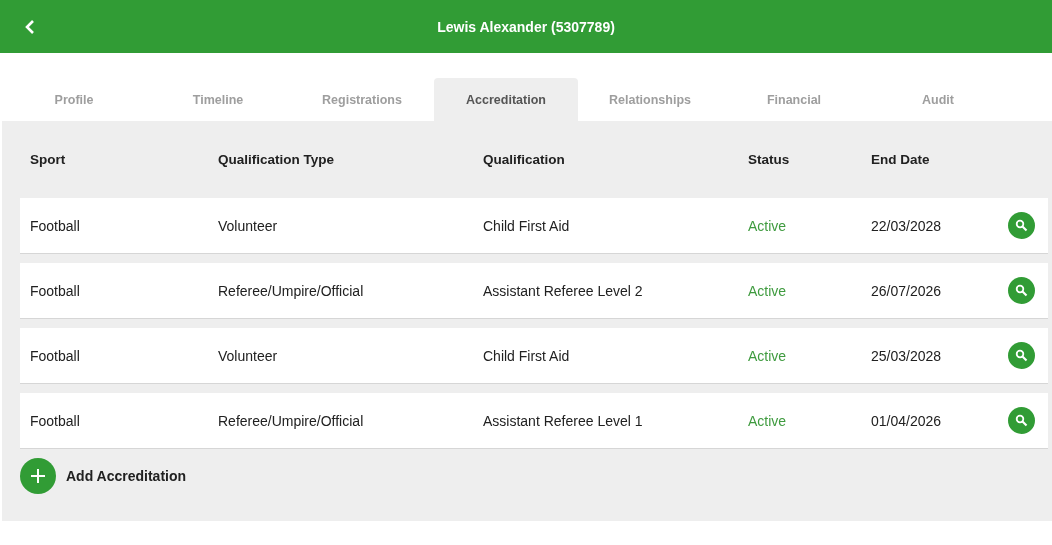 Image resolution: width=1052 pixels, height=545 pixels. Describe the element at coordinates (650, 99) in the screenshot. I see `tab: Relationships` at that location.